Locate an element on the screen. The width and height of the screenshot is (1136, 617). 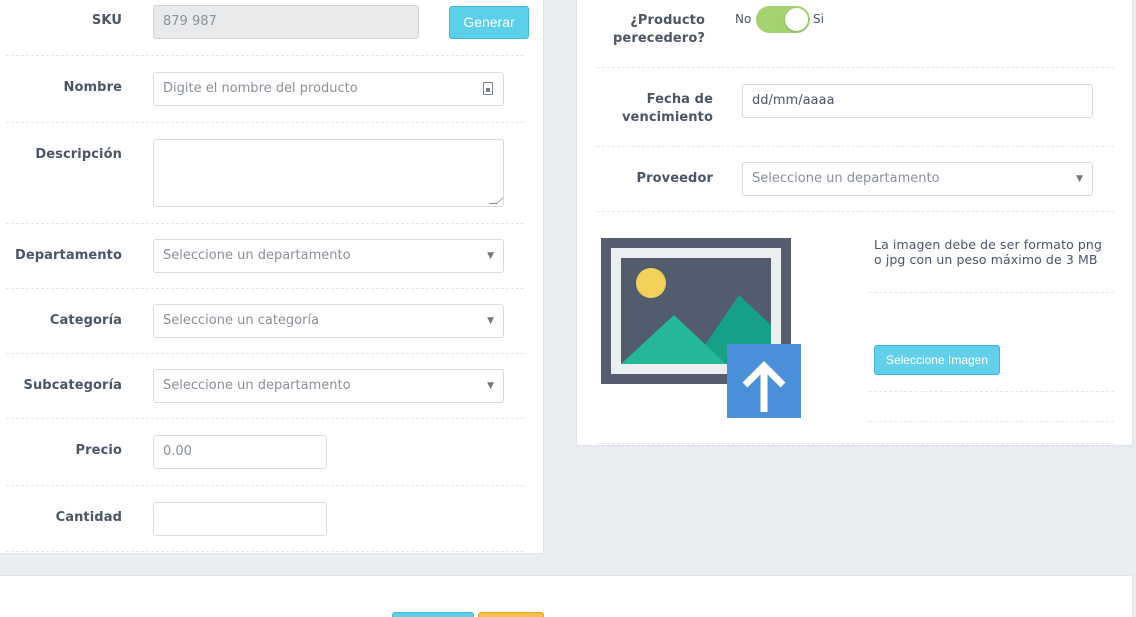
perecedero-label-line2: perecedero? is located at coordinates (659, 38).